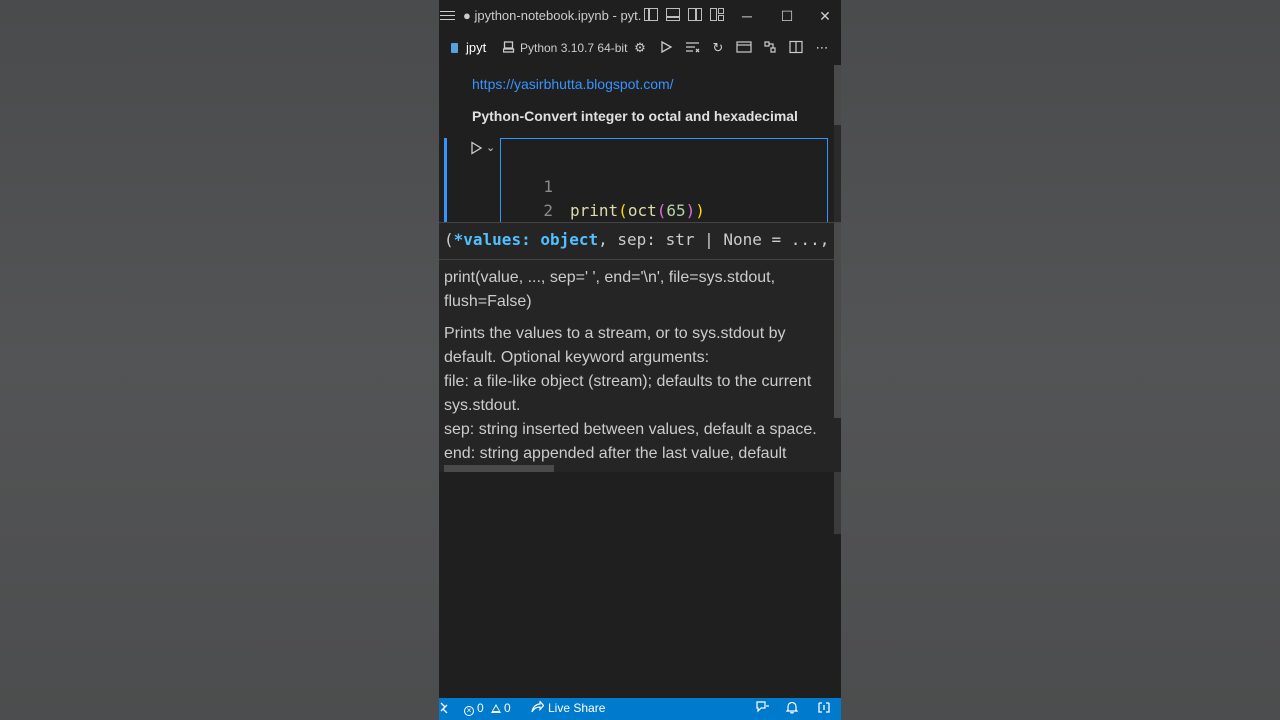 This screenshot has height=720, width=1280. What do you see at coordinates (676, 210) in the screenshot?
I see `code-token: 65` at bounding box center [676, 210].